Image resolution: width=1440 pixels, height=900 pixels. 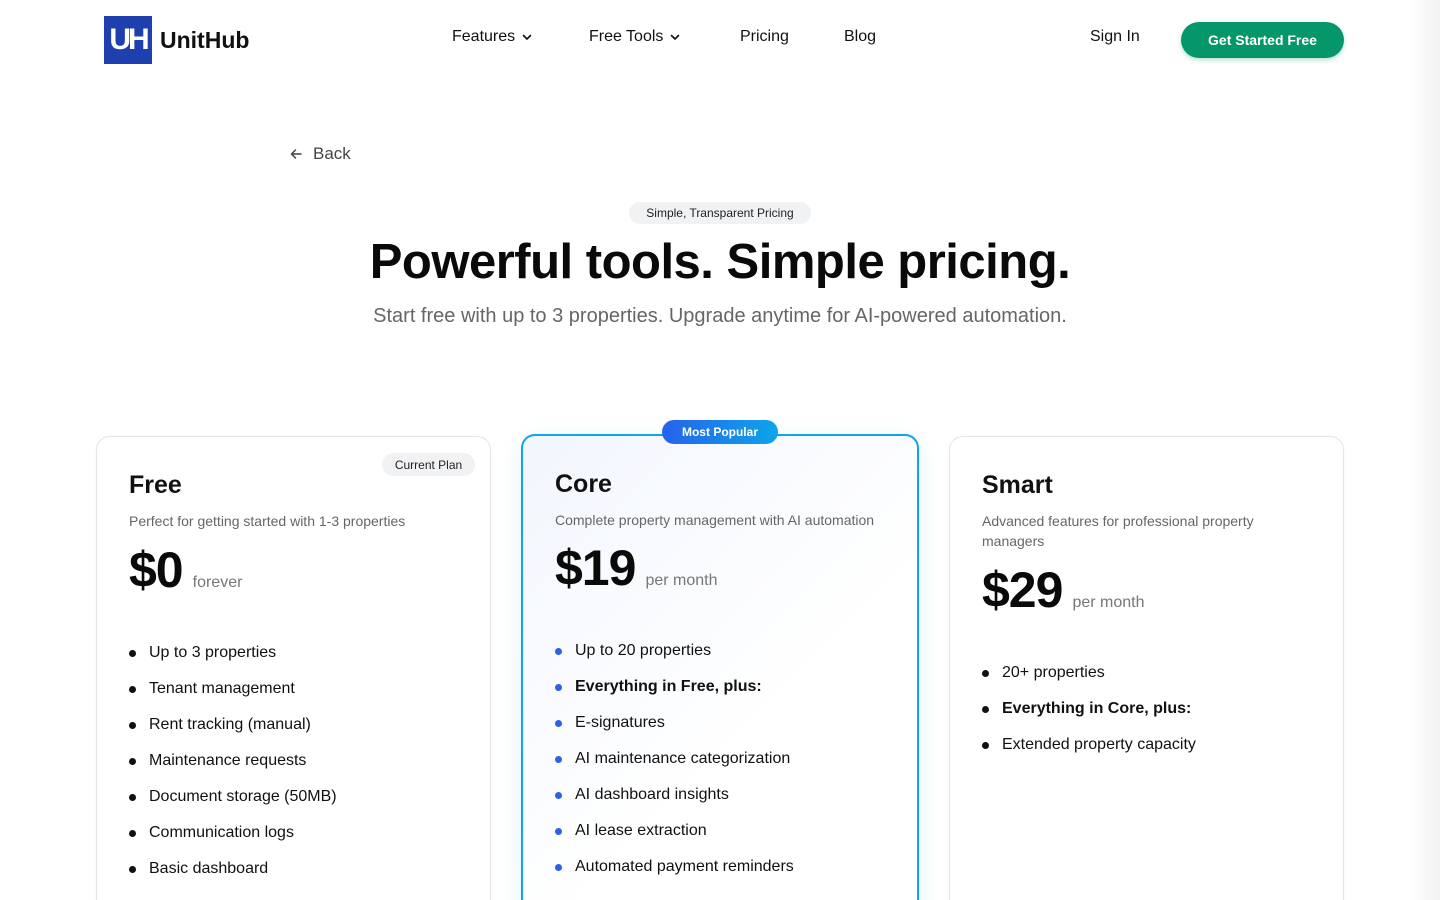 I want to click on plan-feature-item: AI dashboard insights, so click(x=674, y=795).